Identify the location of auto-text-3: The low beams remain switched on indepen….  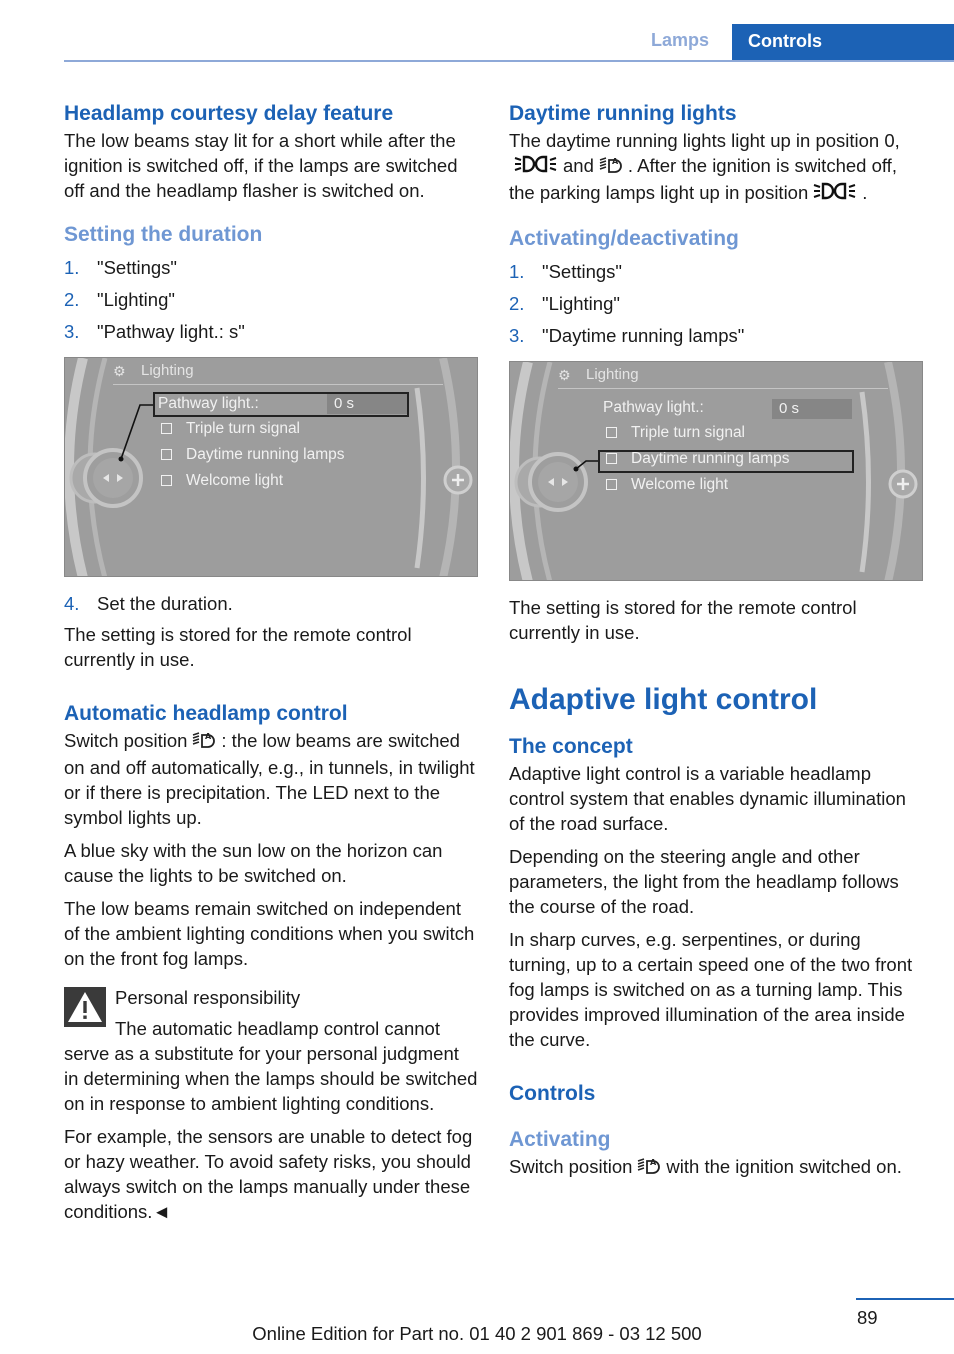
(269, 934).